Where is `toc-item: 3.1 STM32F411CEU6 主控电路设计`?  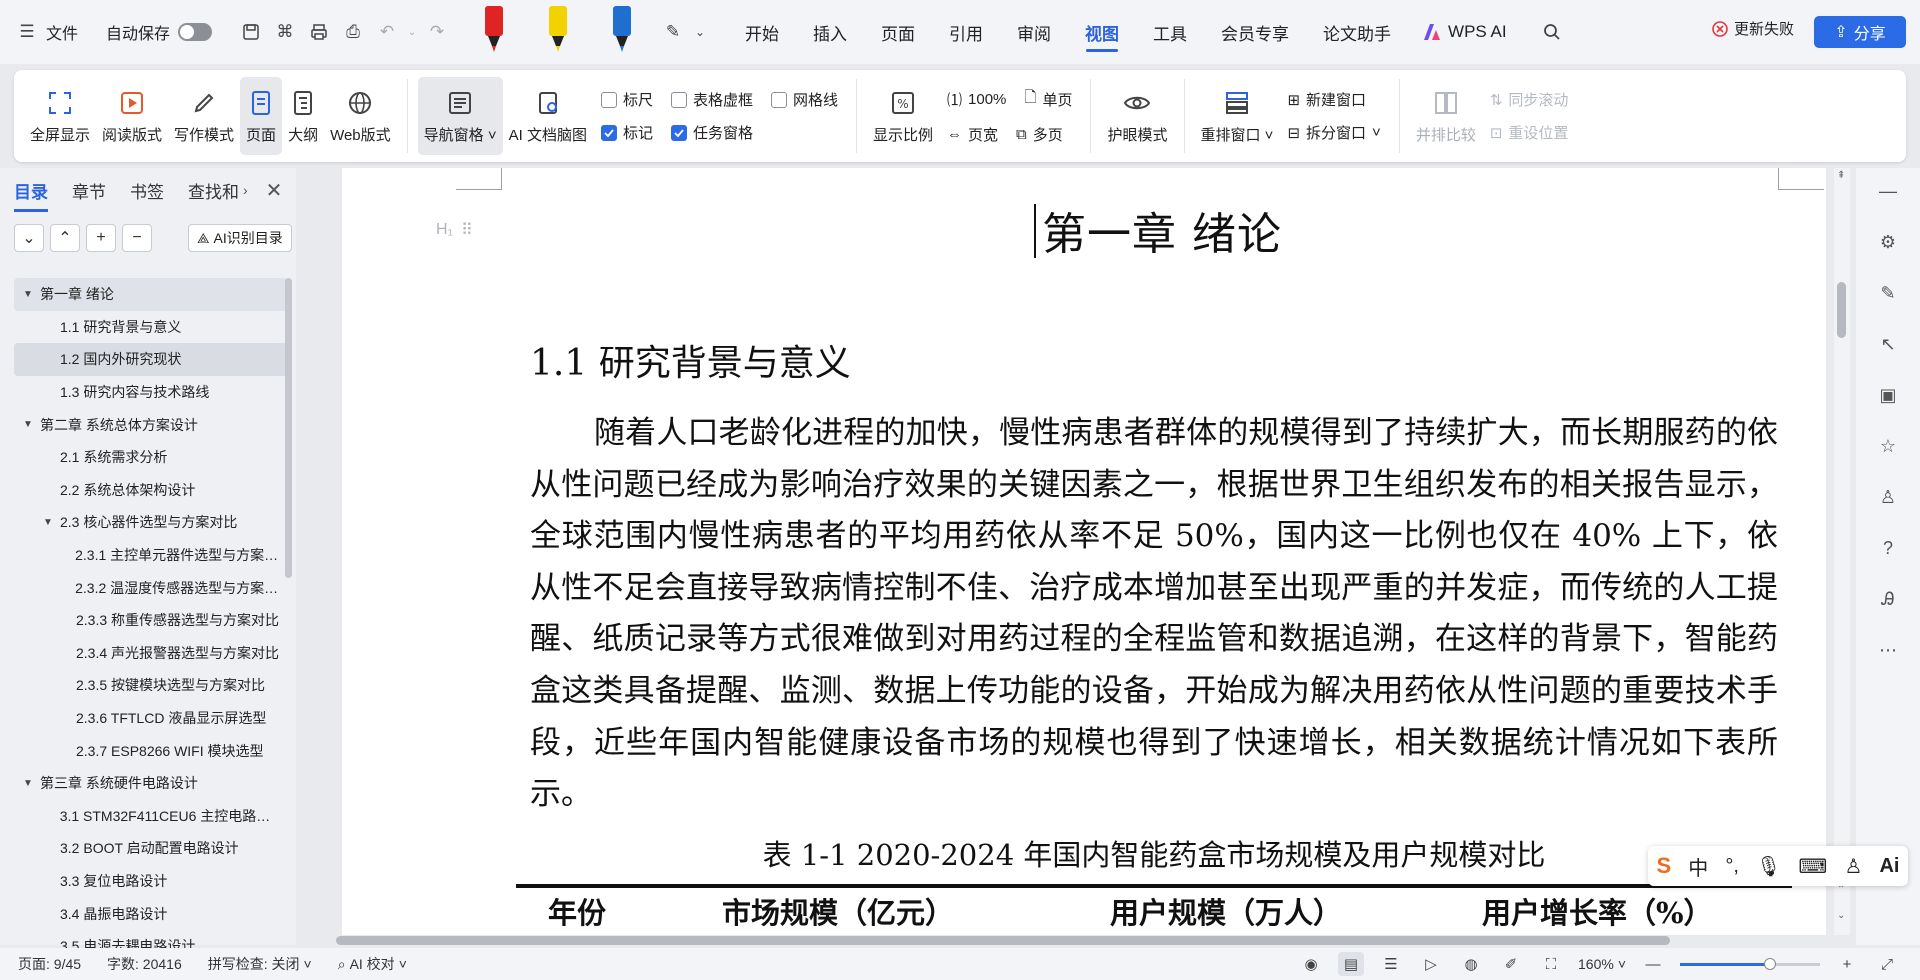
toc-item: 3.1 STM32F411CEU6 主控电路设计 is located at coordinates (151, 816).